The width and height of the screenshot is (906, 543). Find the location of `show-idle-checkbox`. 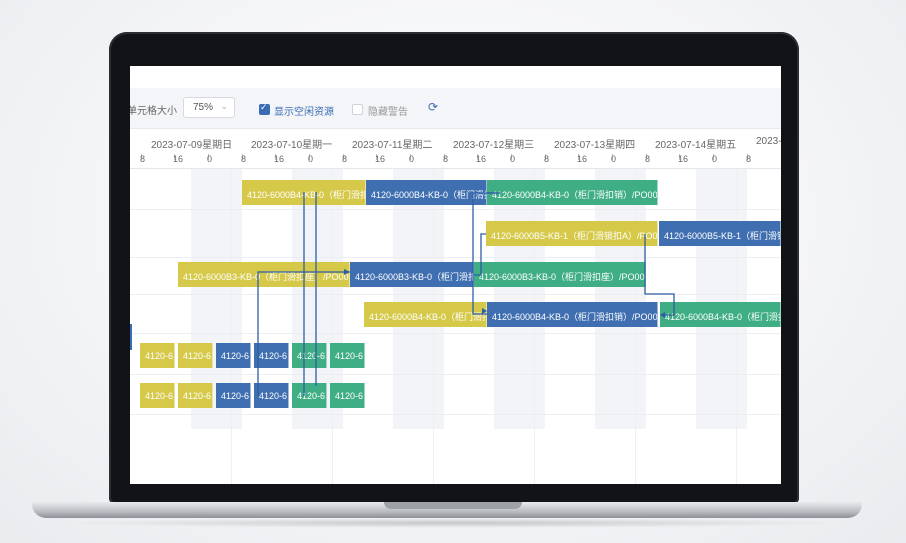

show-idle-checkbox is located at coordinates (264, 108).